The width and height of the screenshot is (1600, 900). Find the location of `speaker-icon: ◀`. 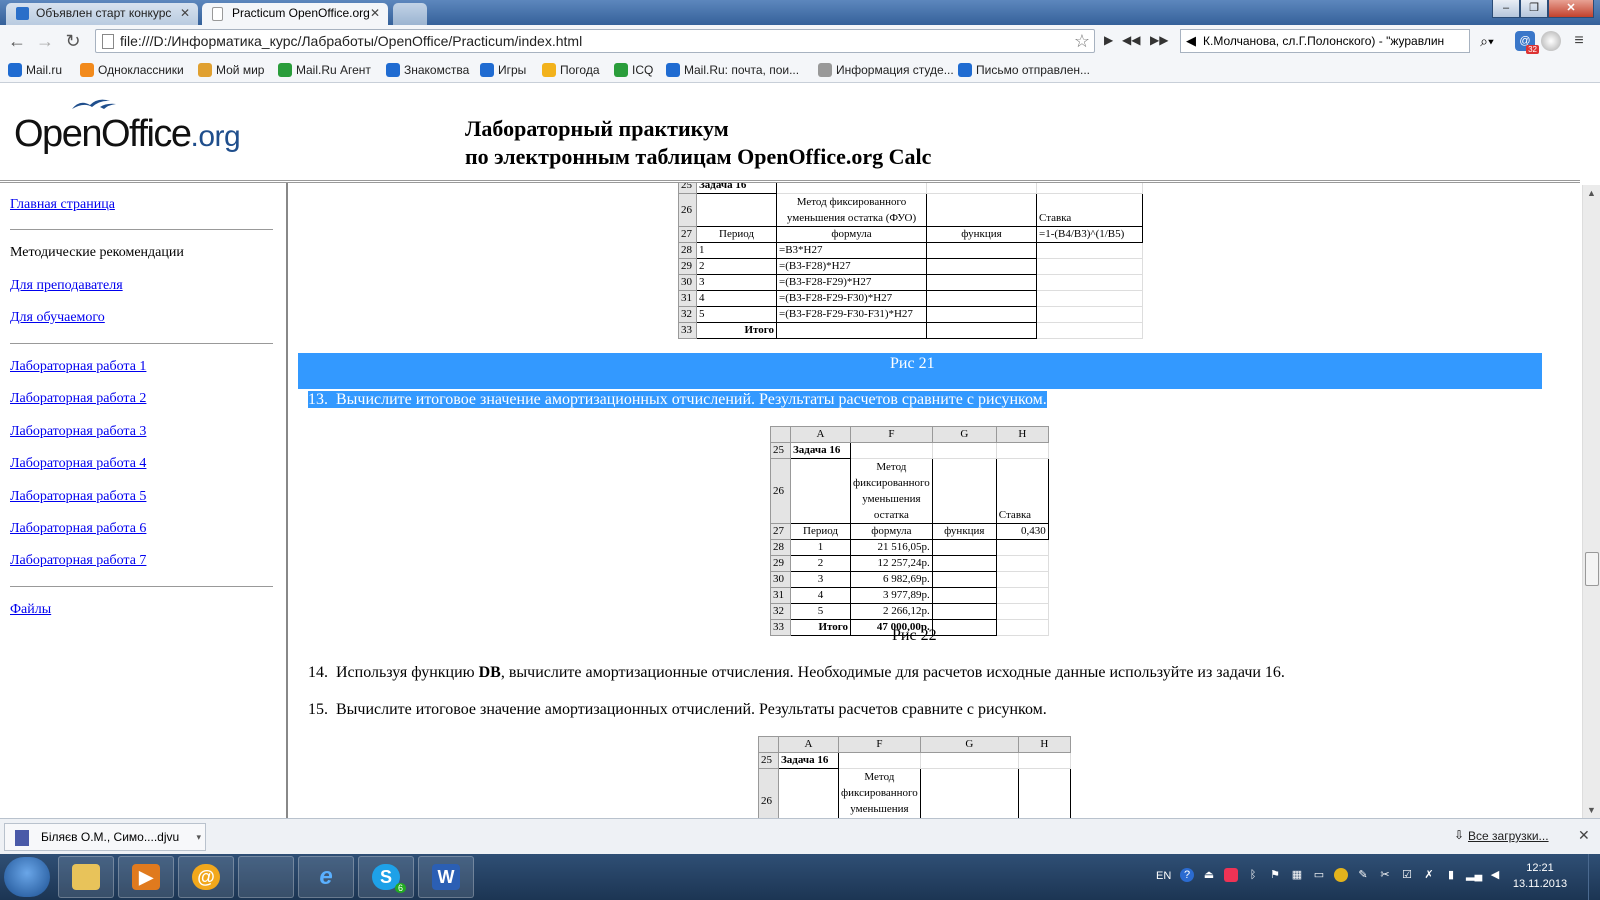

speaker-icon: ◀ is located at coordinates (1191, 41).